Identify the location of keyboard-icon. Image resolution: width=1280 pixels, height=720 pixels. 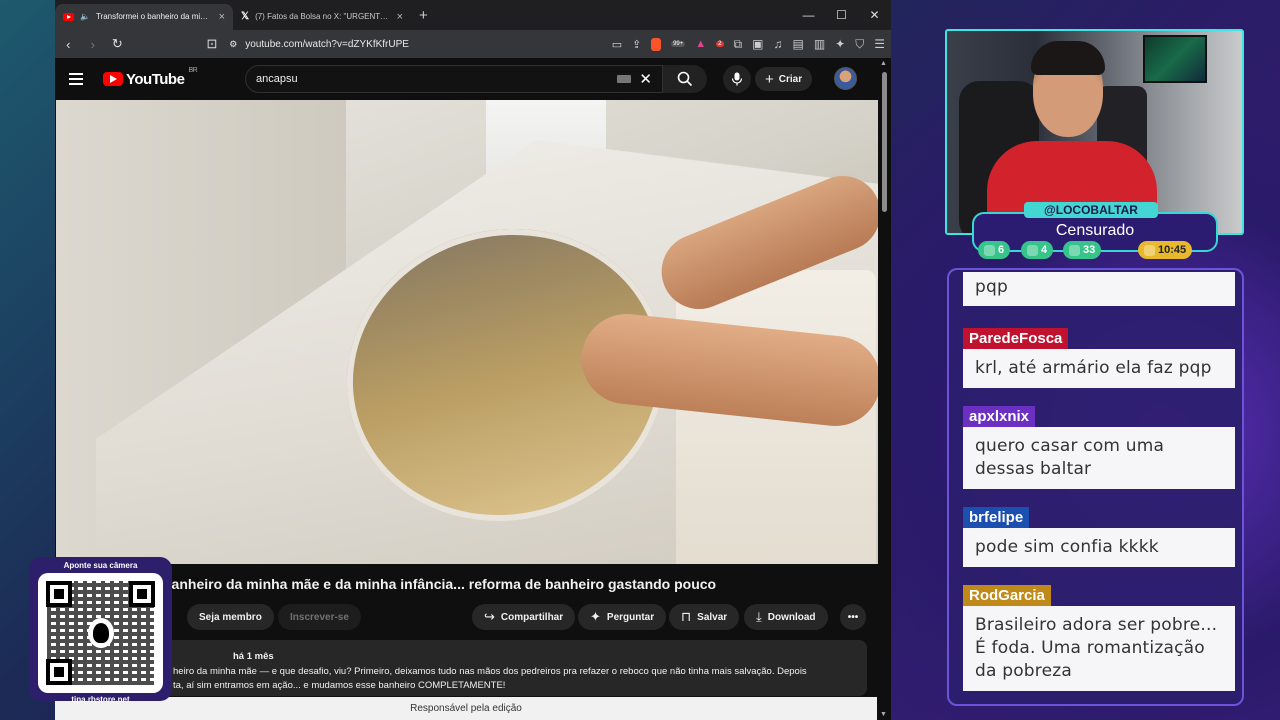
(624, 79).